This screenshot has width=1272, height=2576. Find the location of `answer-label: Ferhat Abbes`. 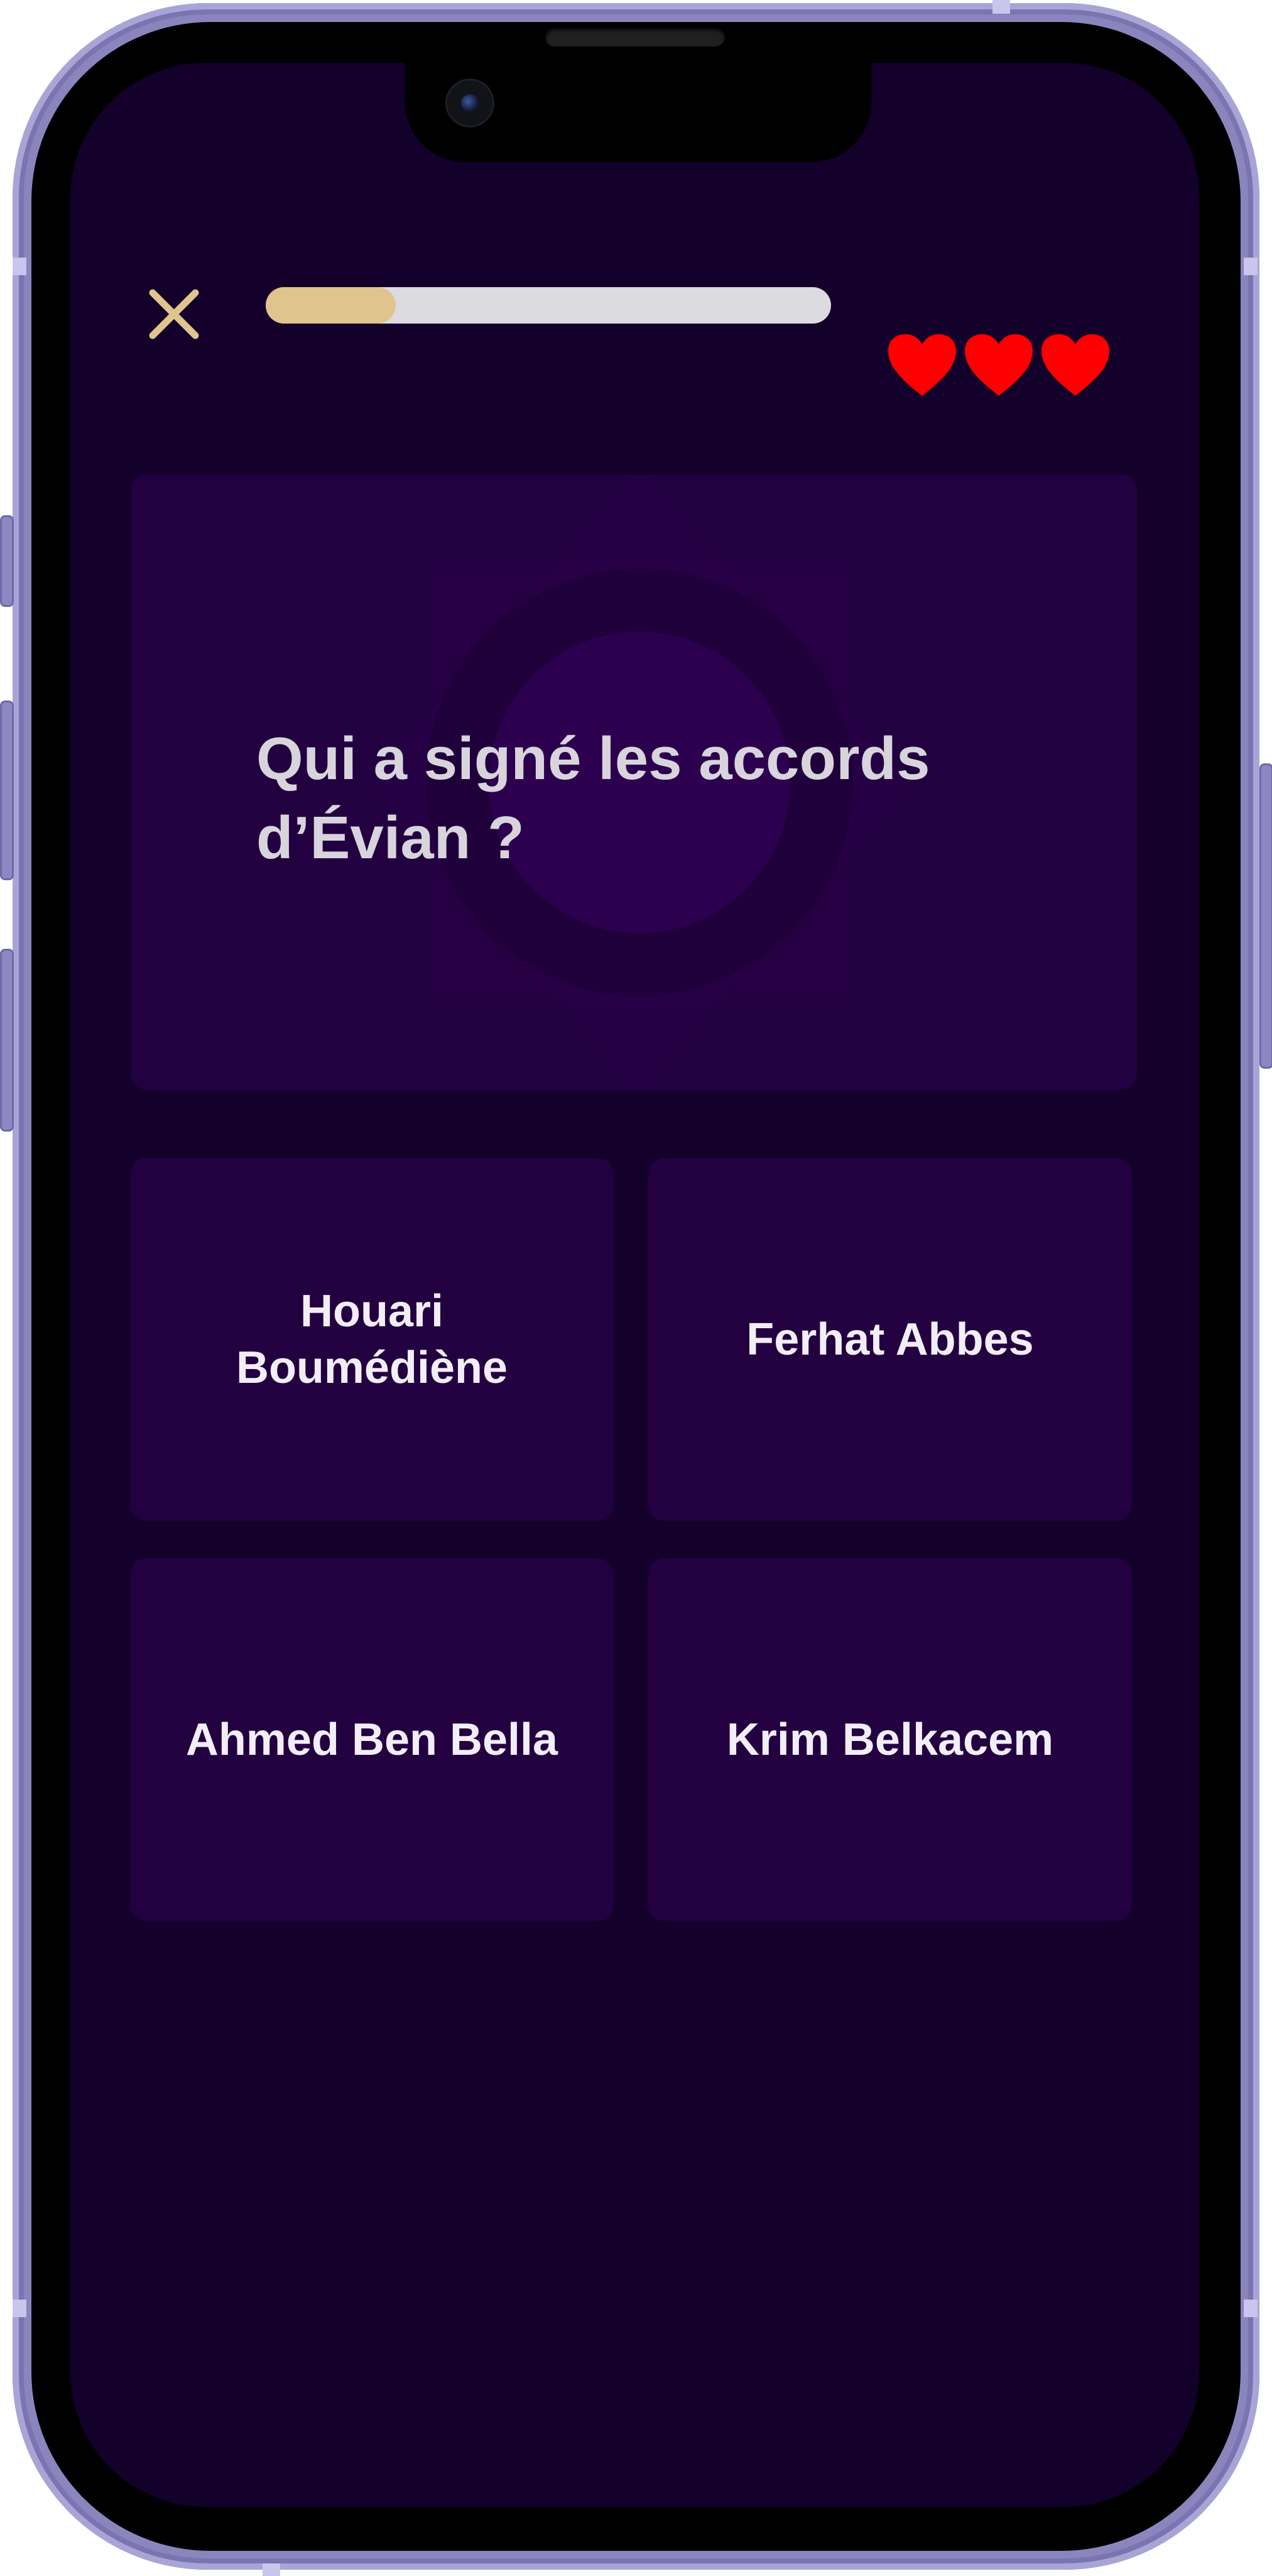

answer-label: Ferhat Abbes is located at coordinates (890, 1339).